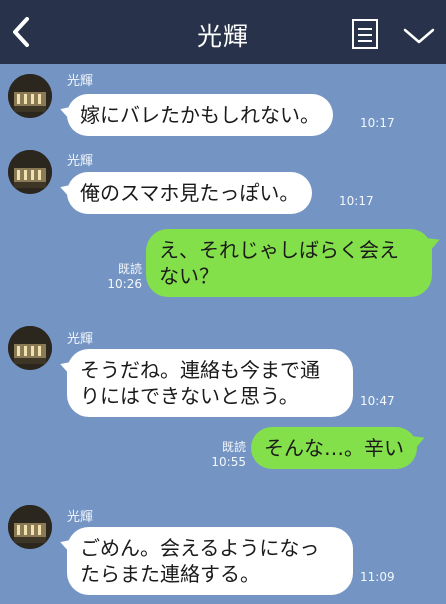 The height and width of the screenshot is (604, 446). I want to click on message-line: 嫁にバレたかもしれない。, so click(200, 115).